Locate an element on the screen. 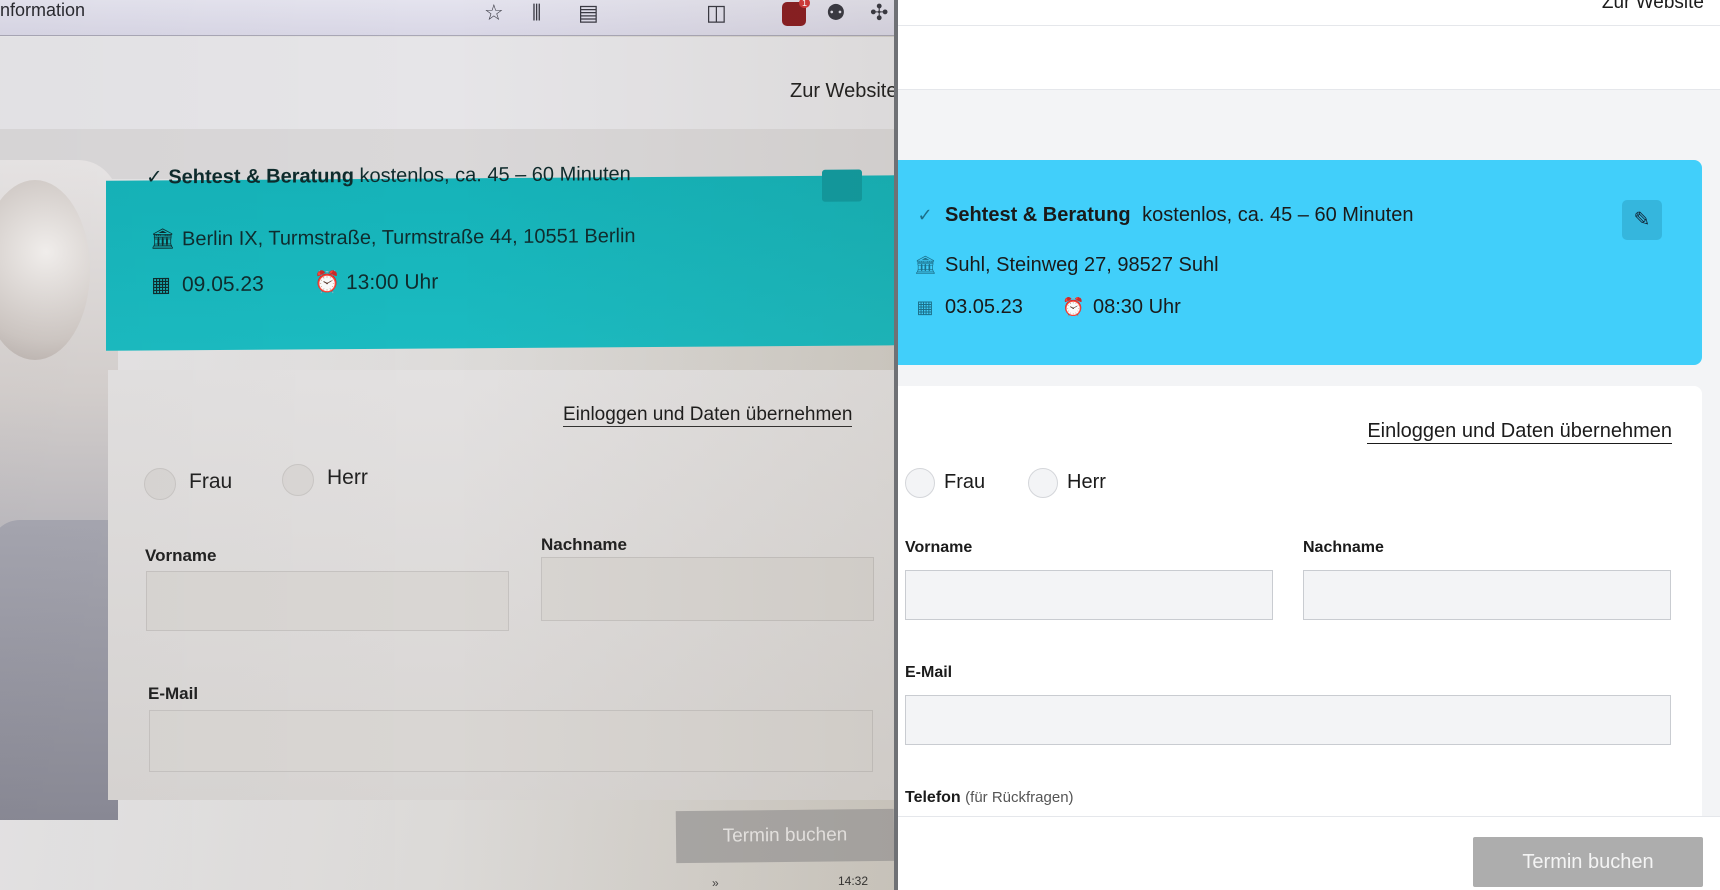  telefon-label-text: Telefon is located at coordinates (933, 797).